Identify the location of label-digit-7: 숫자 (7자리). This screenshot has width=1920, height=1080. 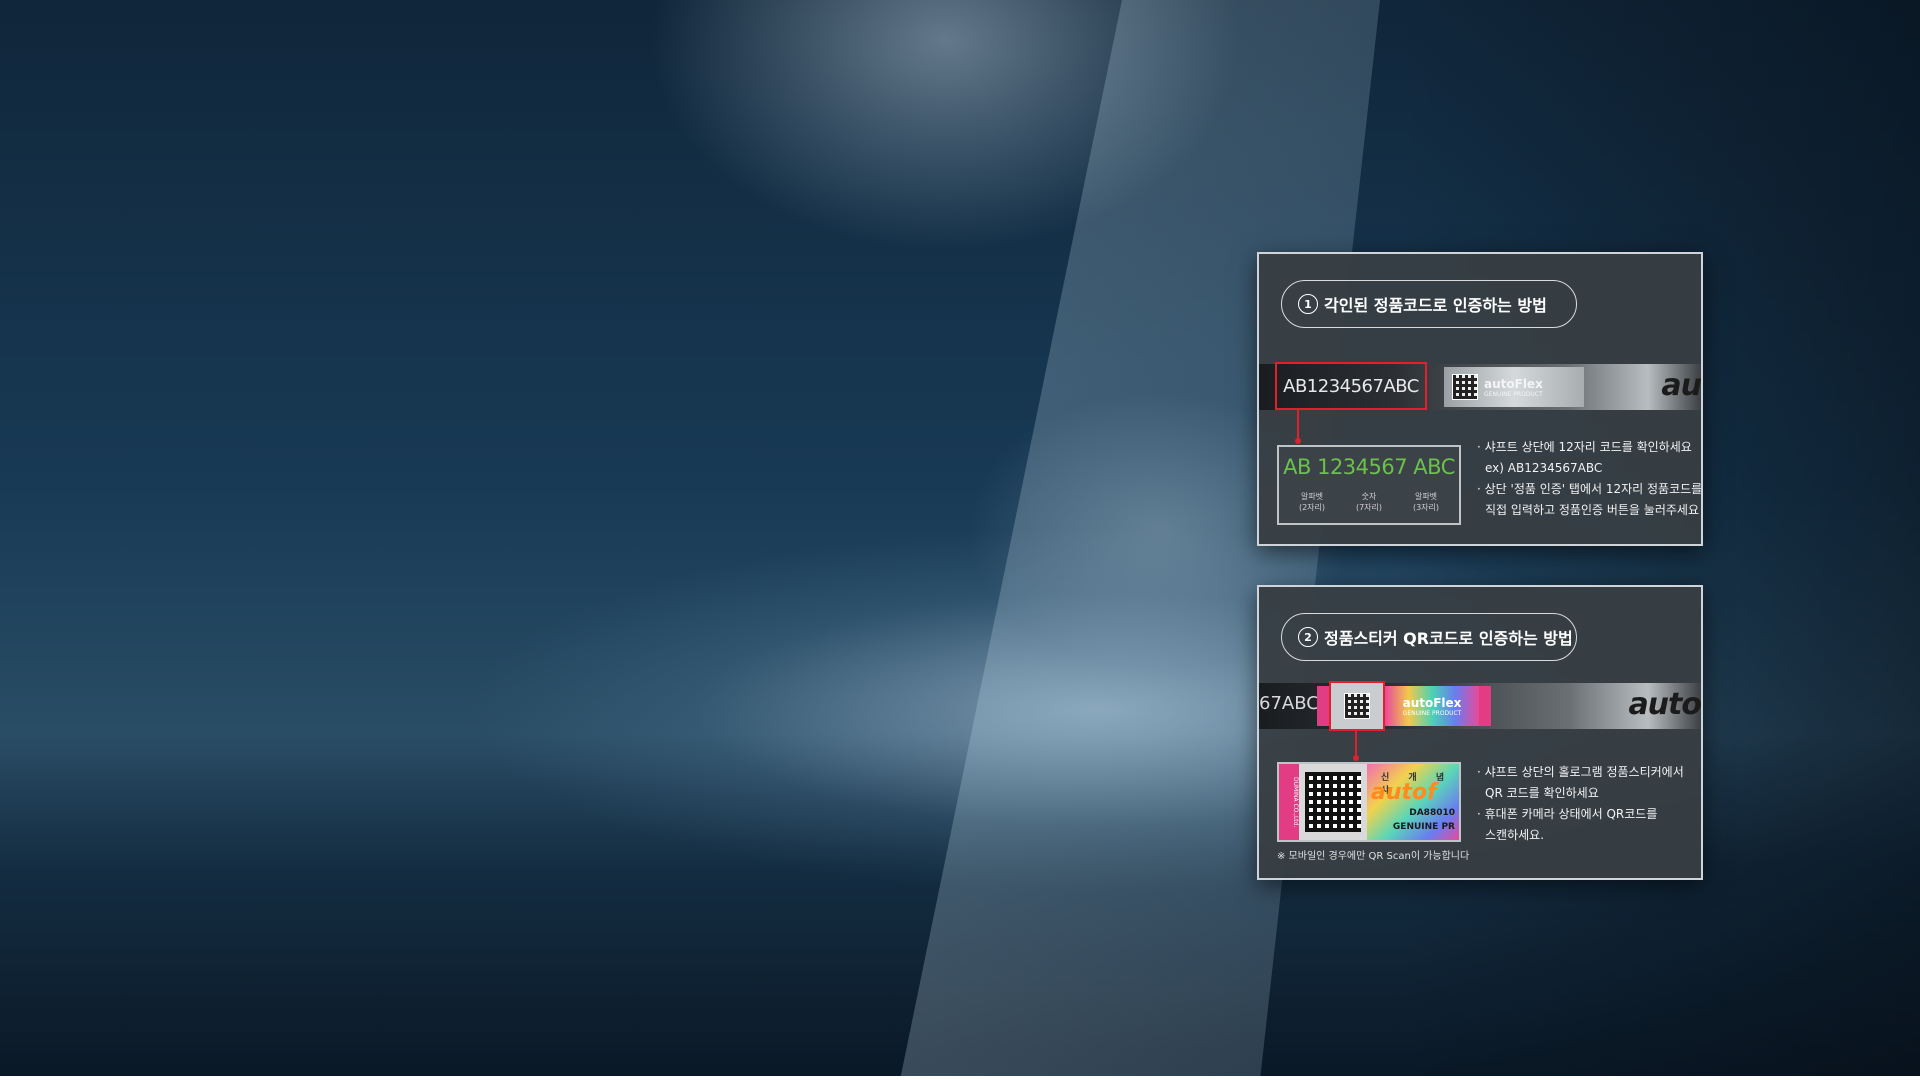
(1369, 502).